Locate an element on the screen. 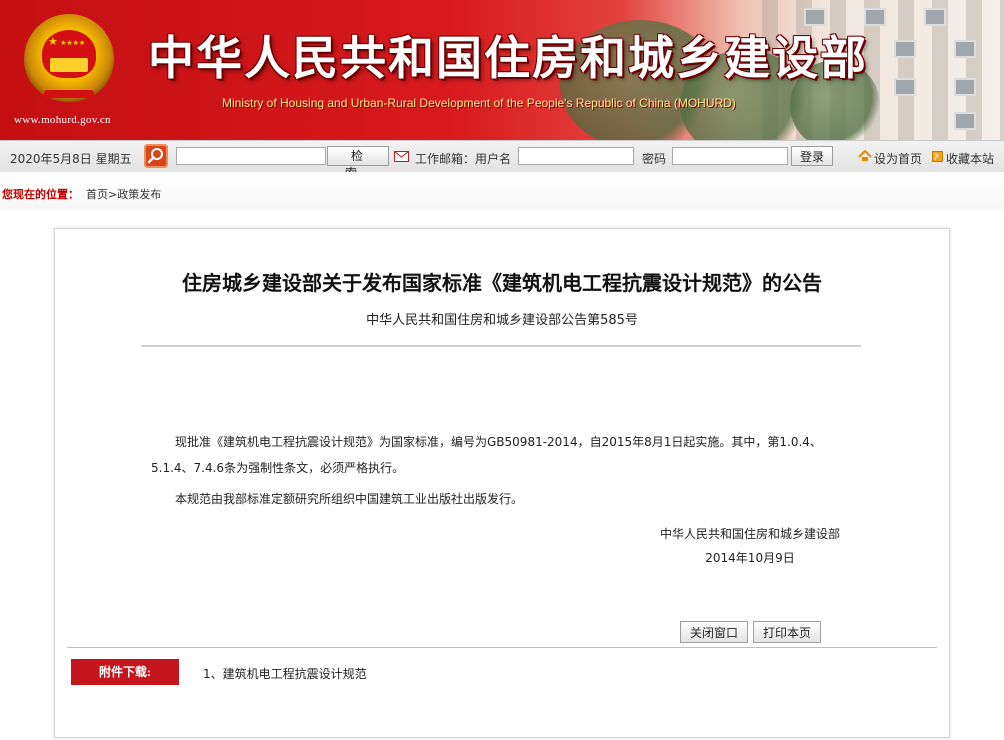  site-url: www.mohurd.gov.cn is located at coordinates (62, 120).